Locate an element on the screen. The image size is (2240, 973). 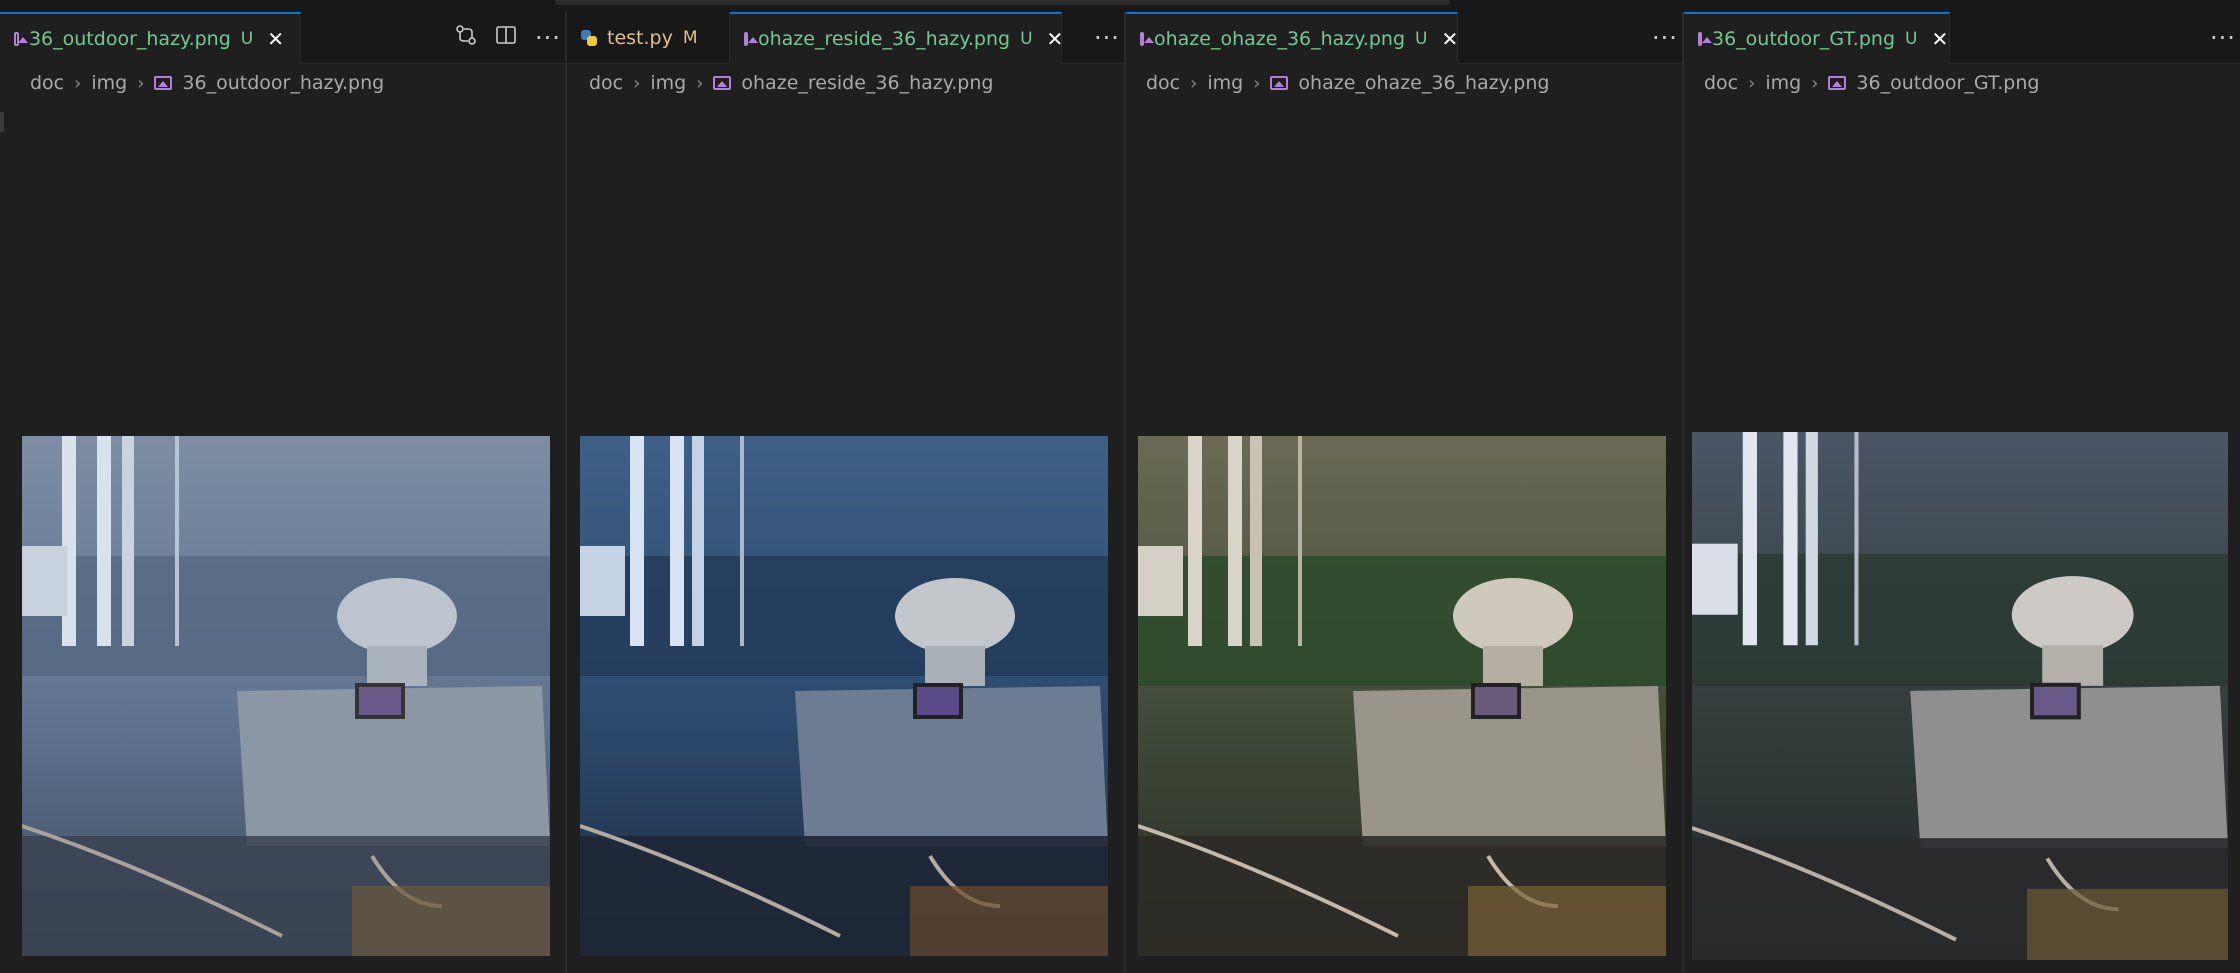
tab-ohaze-reside-36-hazy: ohaze_reside_36_hazy.png U ✕ is located at coordinates (897, 38).